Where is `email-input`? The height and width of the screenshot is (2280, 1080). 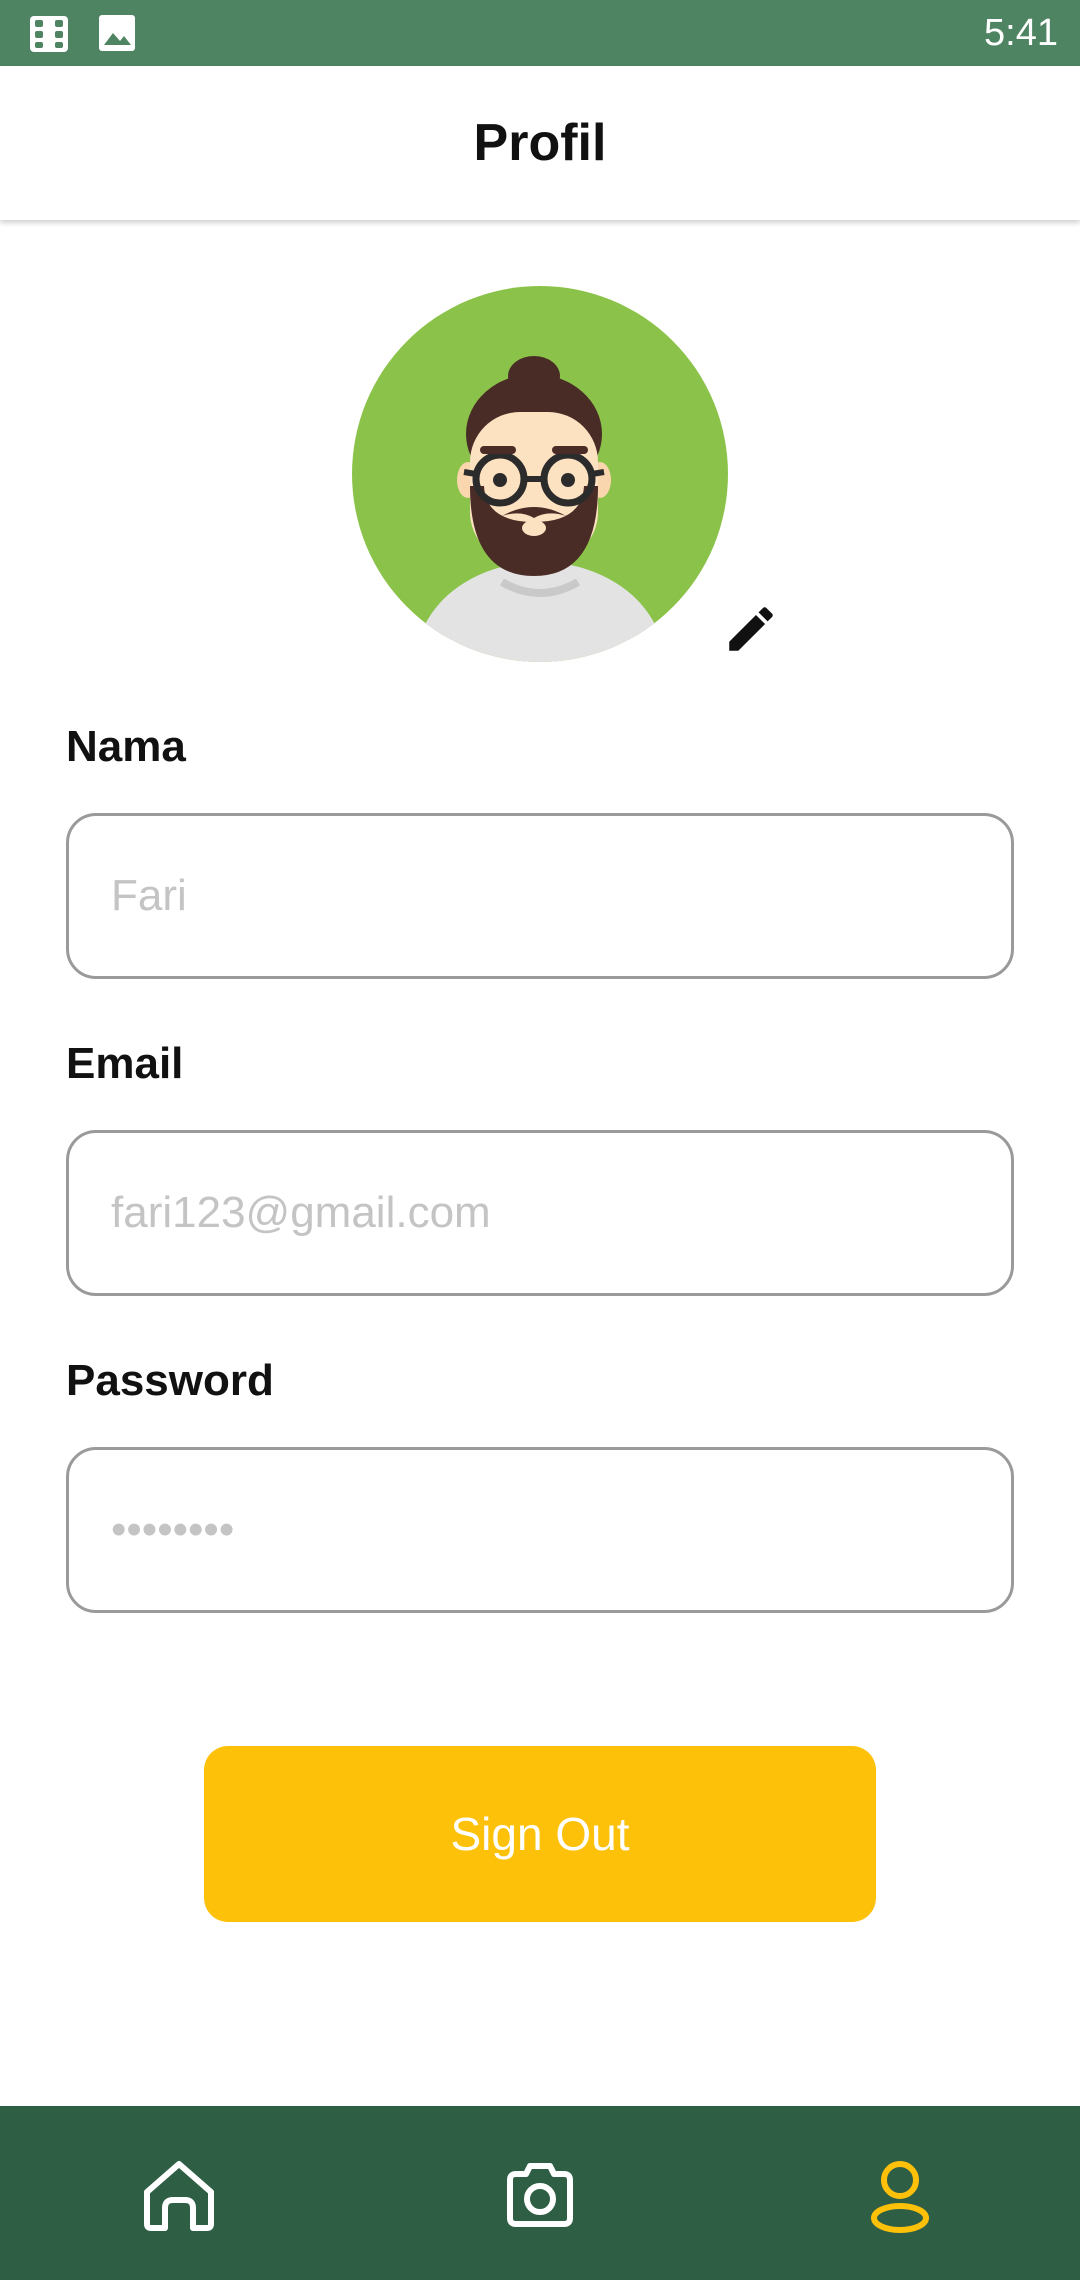 email-input is located at coordinates (541, 1213).